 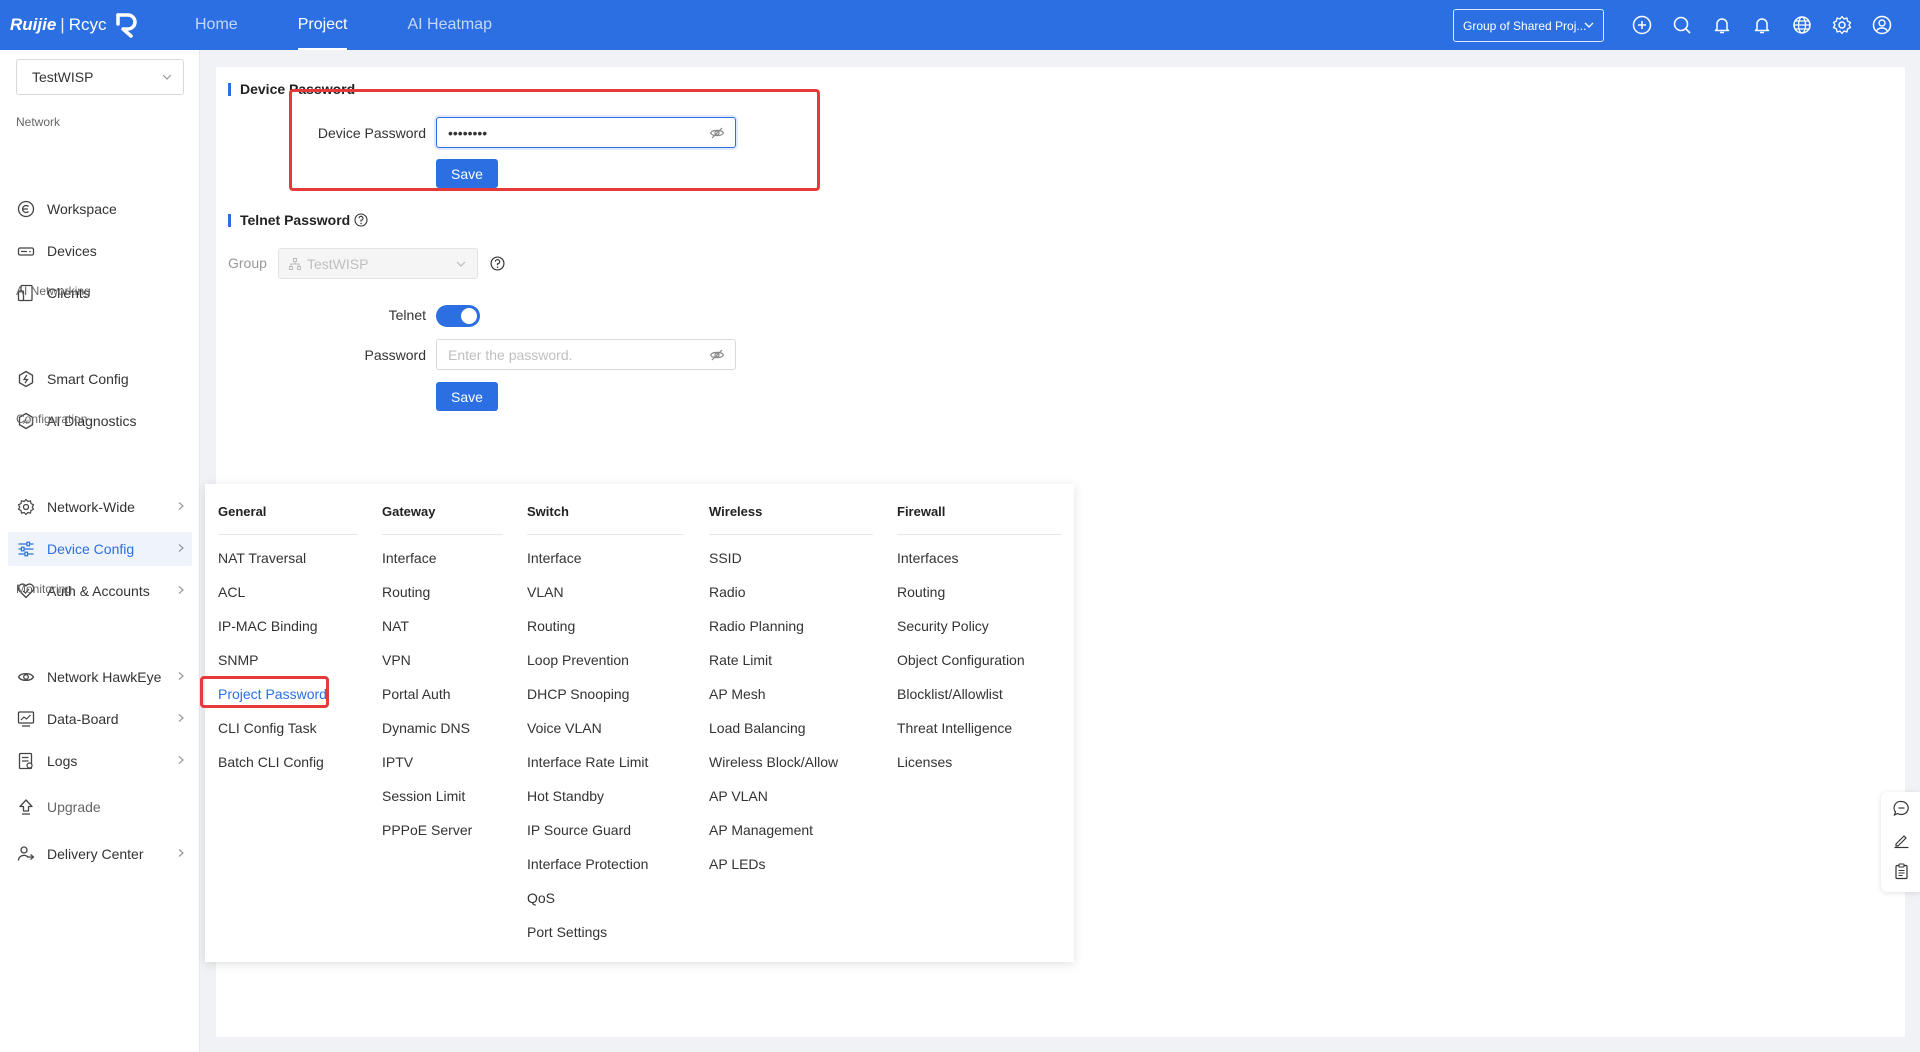 I want to click on sliders-icon, so click(x=26, y=549).